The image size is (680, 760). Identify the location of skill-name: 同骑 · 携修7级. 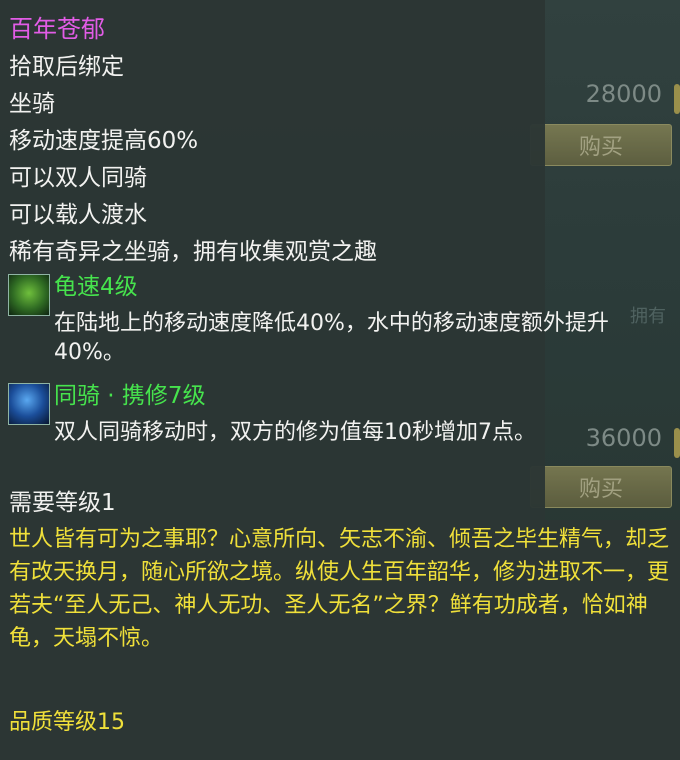
(130, 396).